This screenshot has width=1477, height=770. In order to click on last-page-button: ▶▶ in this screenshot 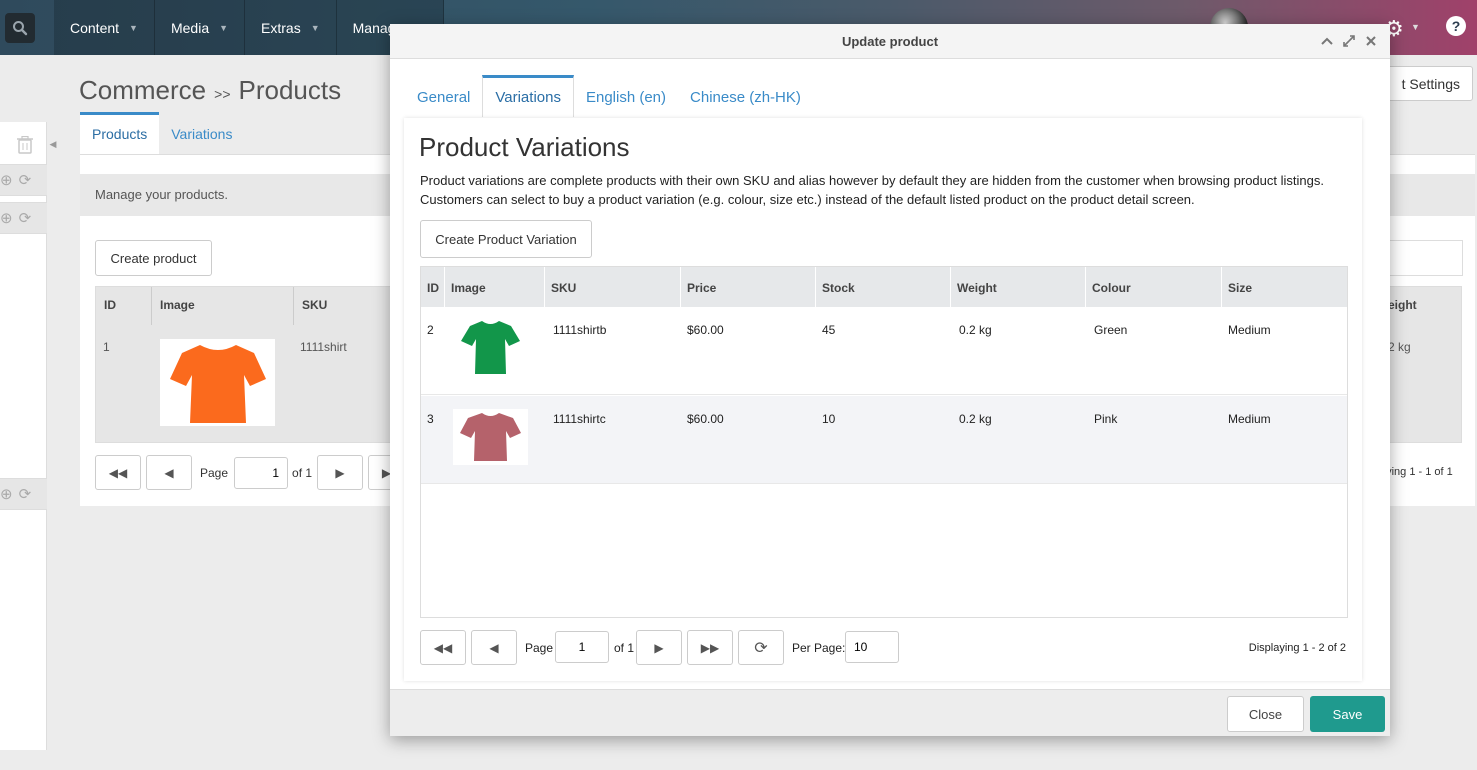, I will do `click(710, 647)`.